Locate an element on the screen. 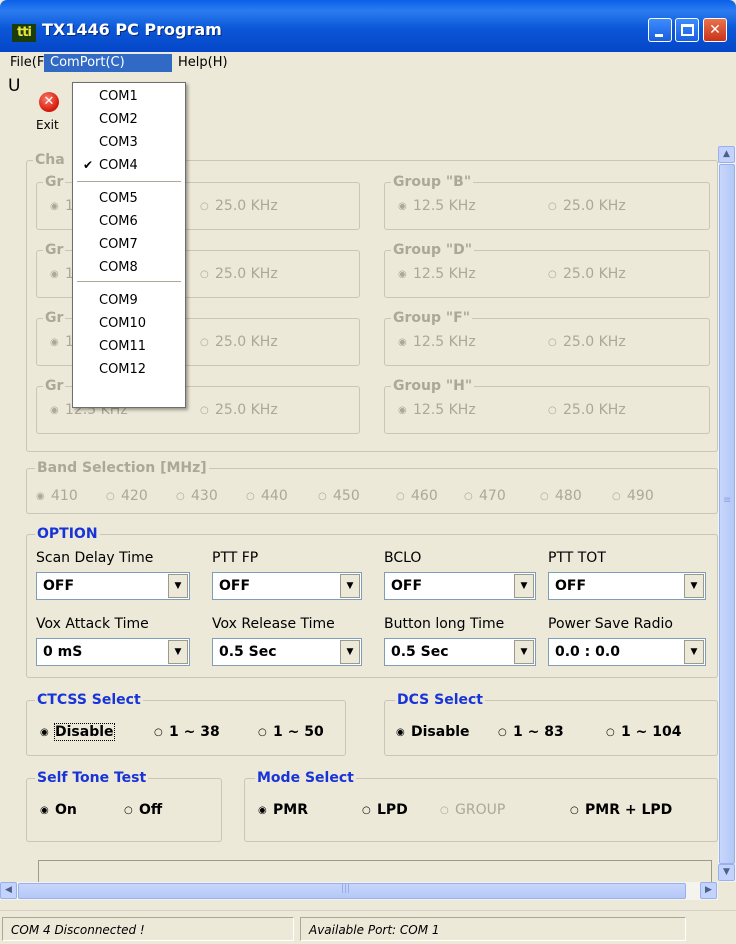 The width and height of the screenshot is (736, 944). band-430-radio: ○ 430 is located at coordinates (197, 496).